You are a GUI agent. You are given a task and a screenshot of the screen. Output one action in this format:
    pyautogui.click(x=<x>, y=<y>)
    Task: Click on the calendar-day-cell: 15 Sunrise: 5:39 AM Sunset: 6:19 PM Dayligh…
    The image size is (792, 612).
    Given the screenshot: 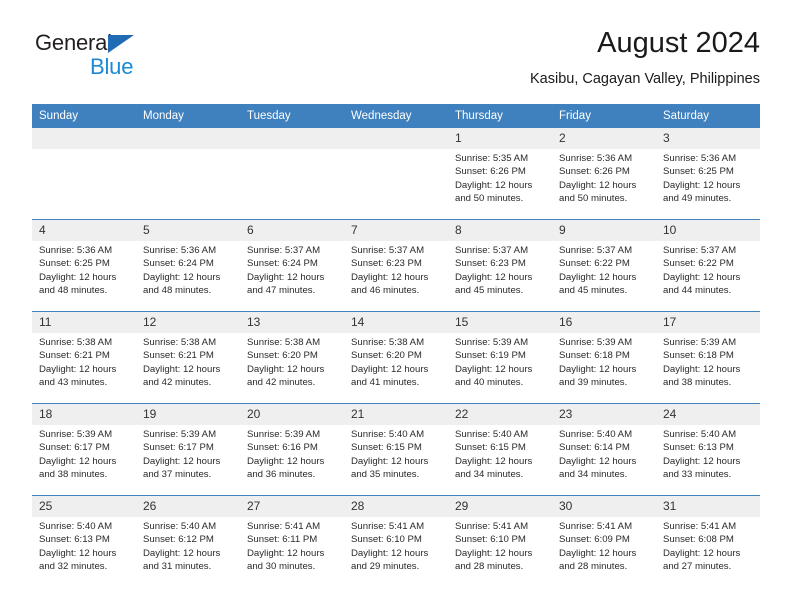 What is the action you would take?
    pyautogui.click(x=500, y=357)
    